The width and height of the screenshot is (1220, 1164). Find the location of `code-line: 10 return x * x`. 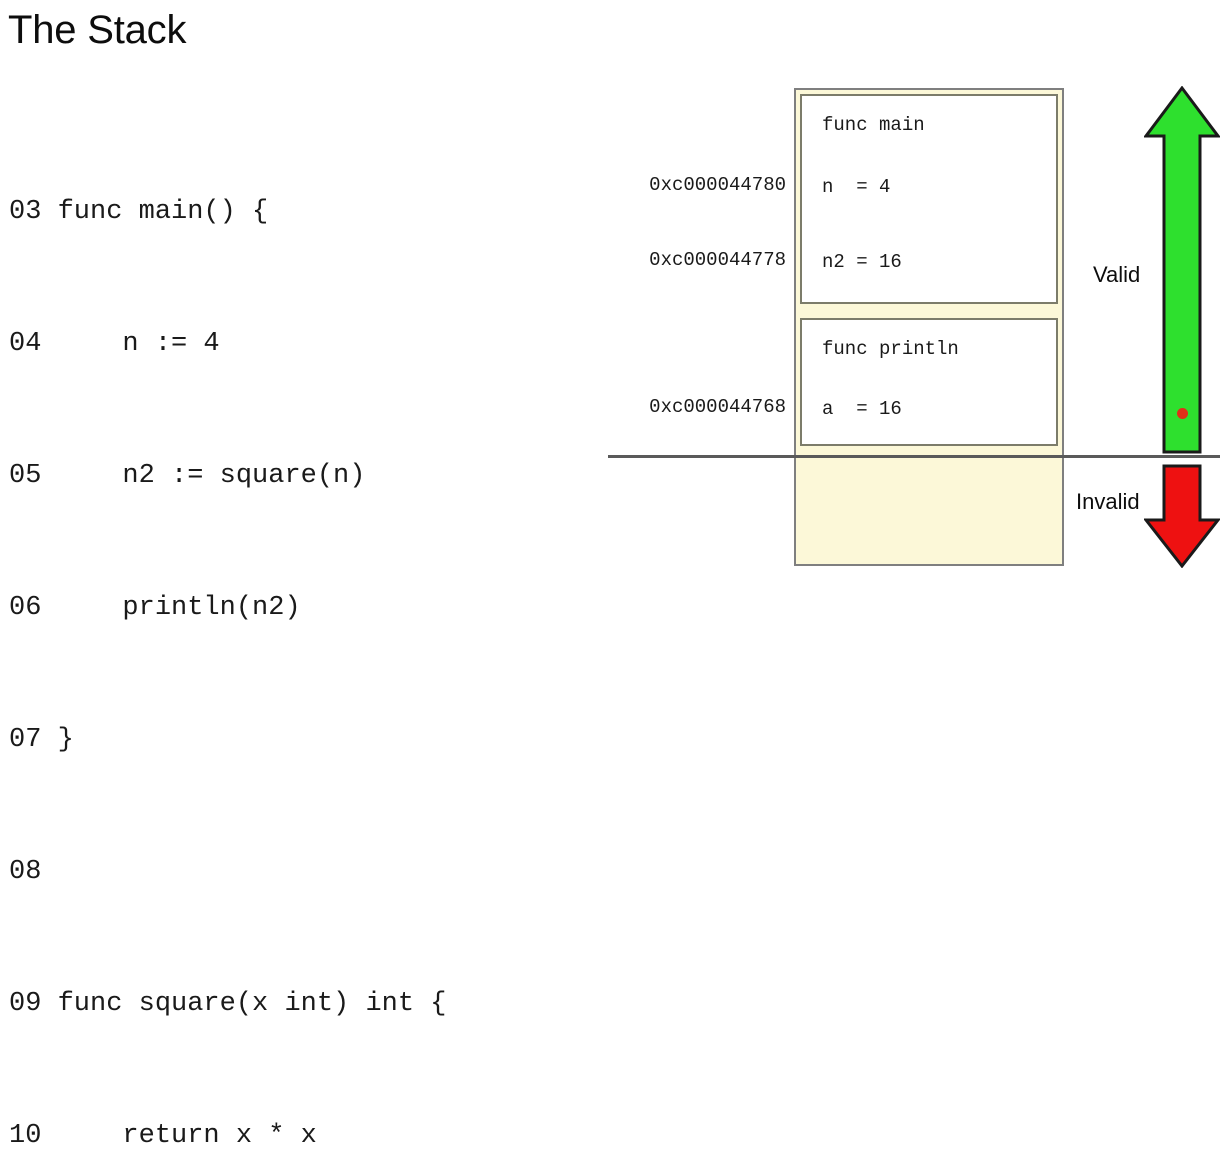

code-line: 10 return x * x is located at coordinates (163, 1136).